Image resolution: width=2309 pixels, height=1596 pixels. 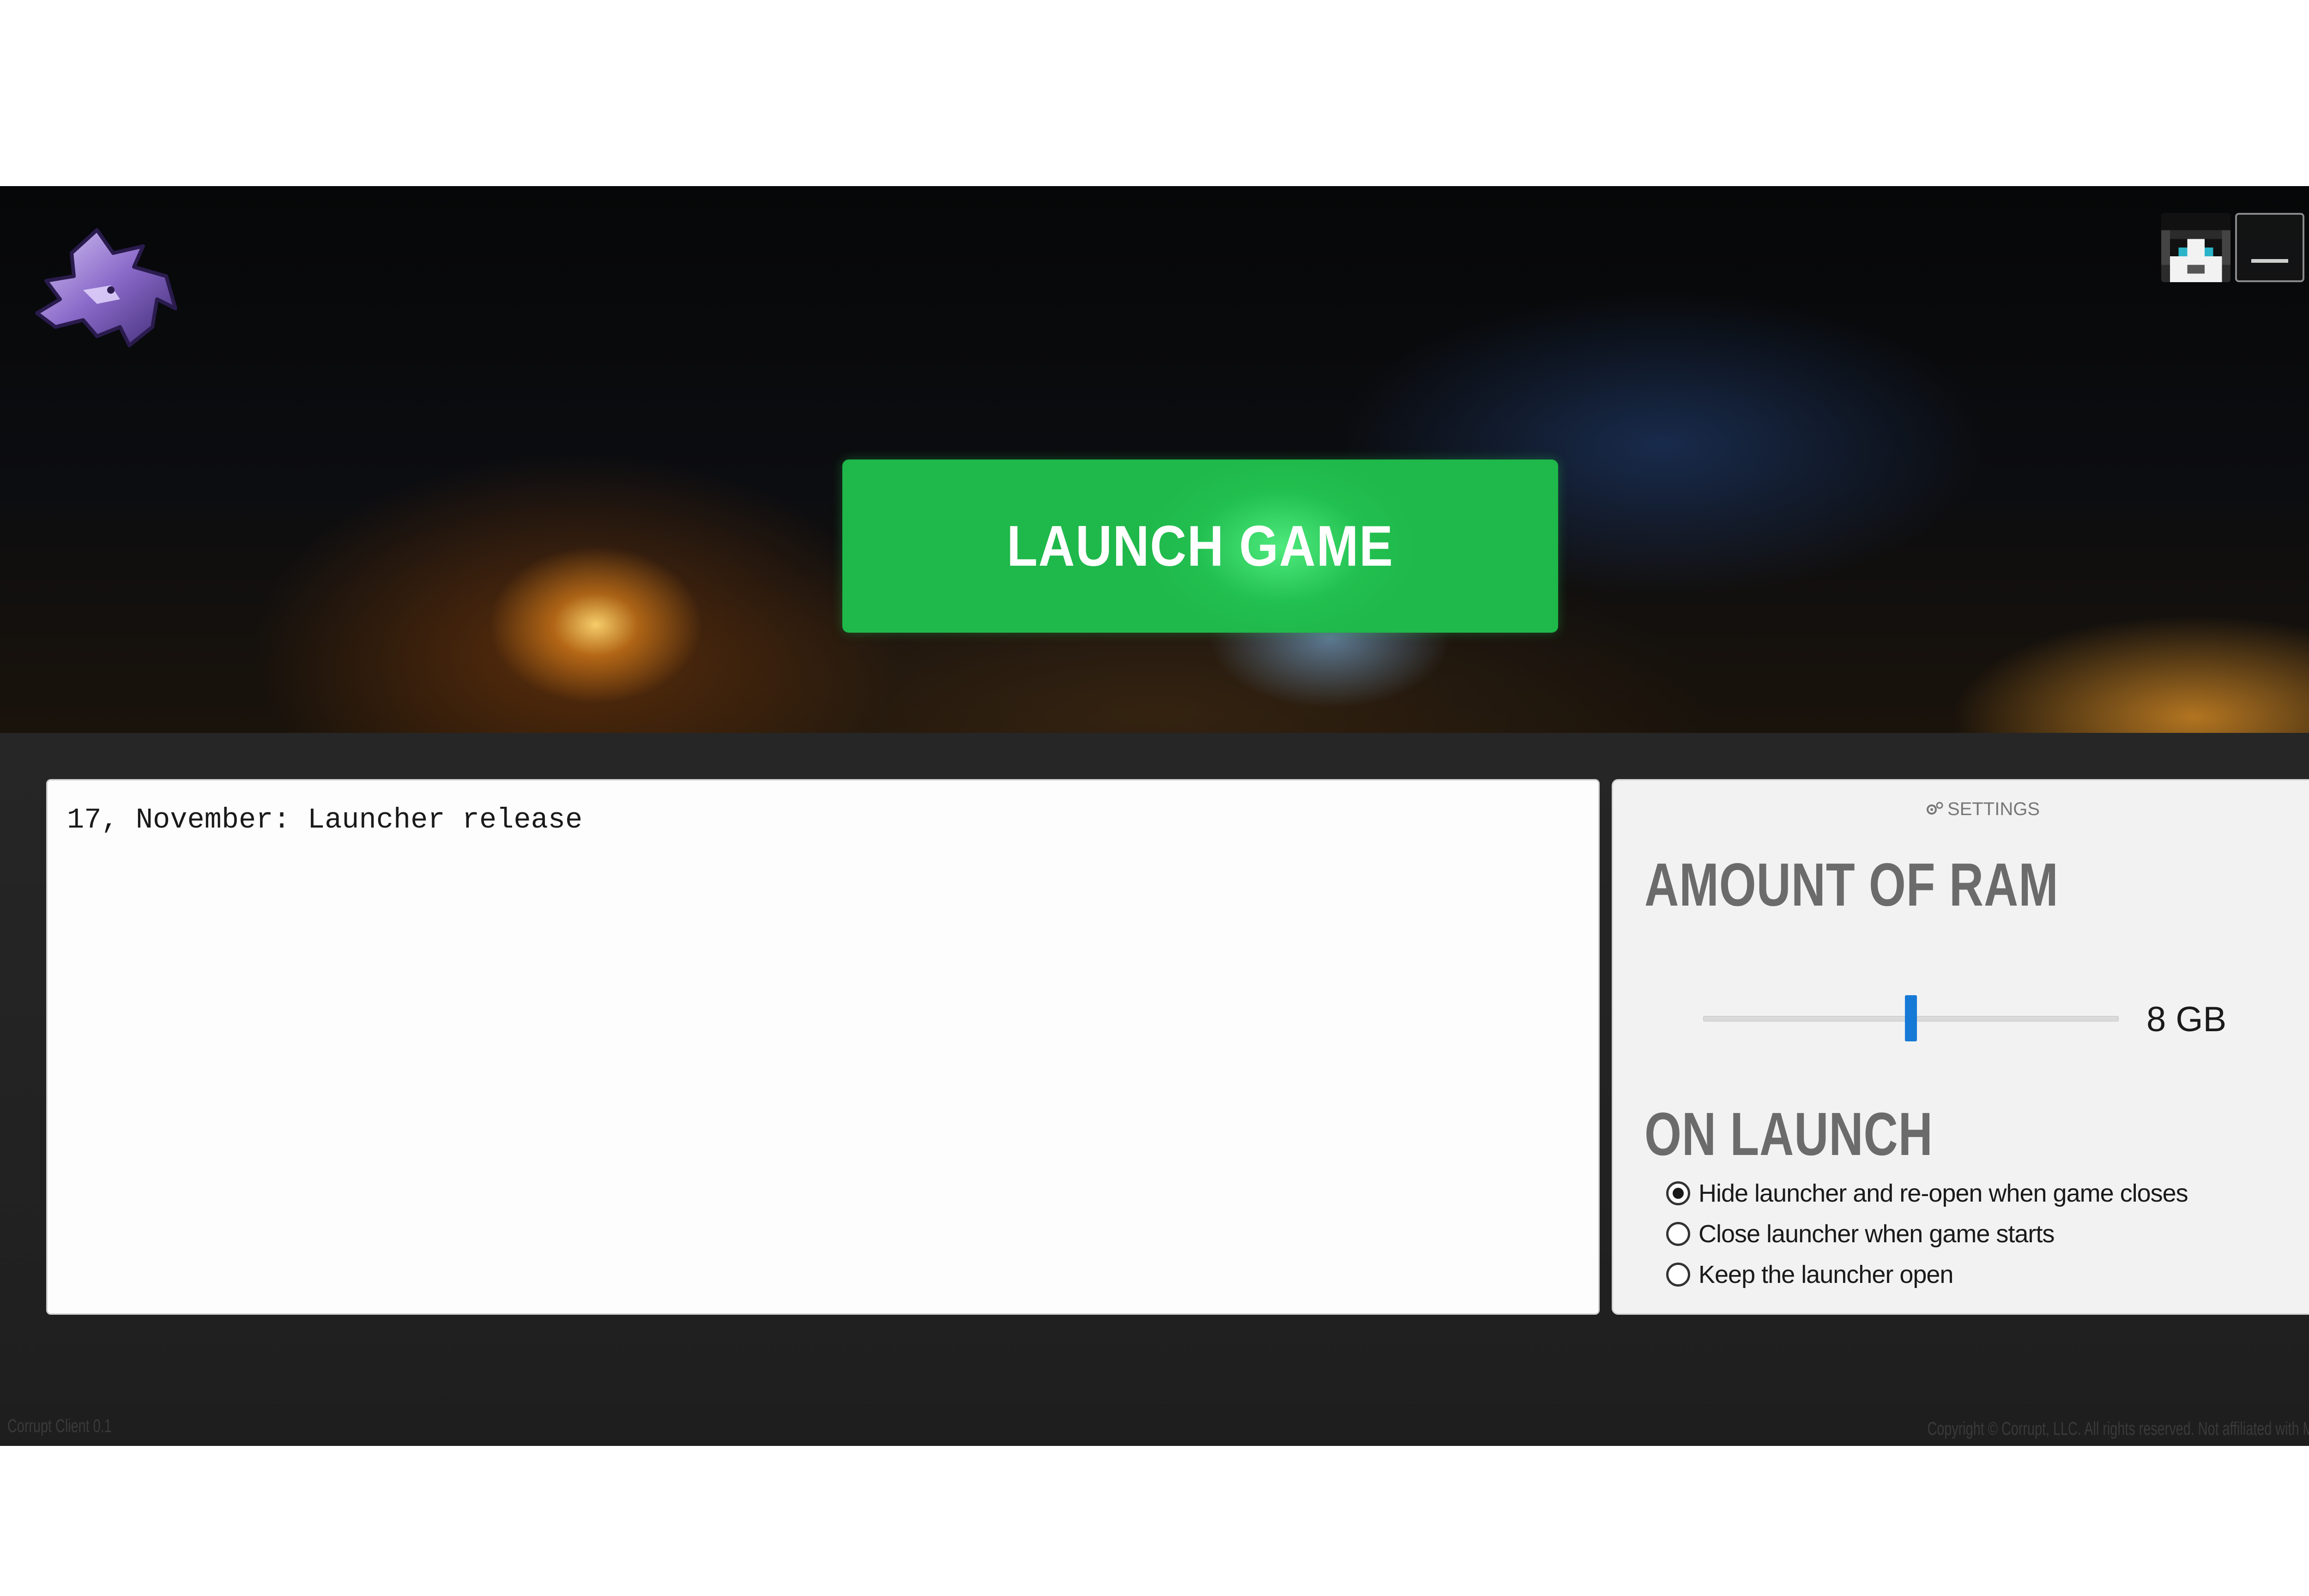 I want to click on ram-slider, so click(x=1911, y=1018).